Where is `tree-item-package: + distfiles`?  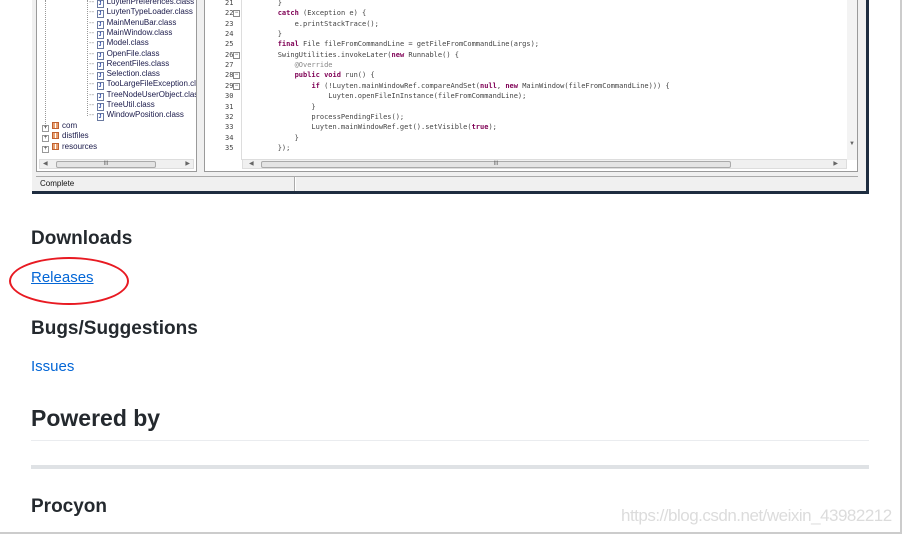
tree-item-package: + distfiles is located at coordinates (65, 137).